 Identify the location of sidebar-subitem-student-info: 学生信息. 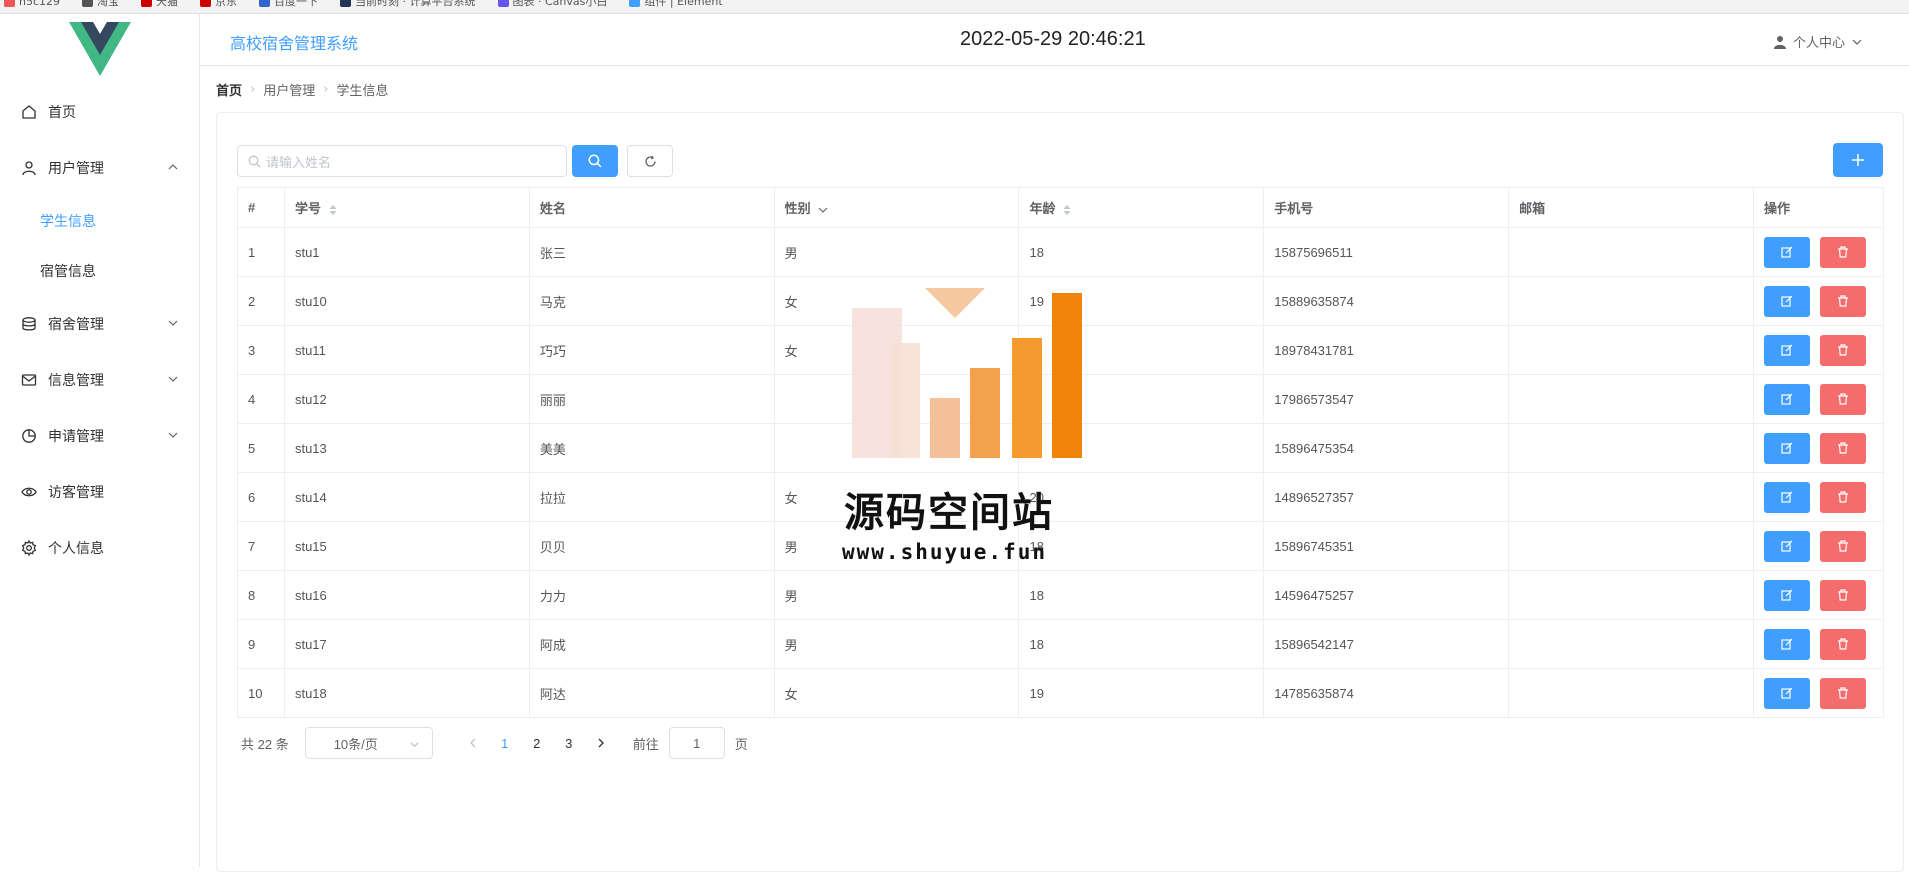
(99, 221).